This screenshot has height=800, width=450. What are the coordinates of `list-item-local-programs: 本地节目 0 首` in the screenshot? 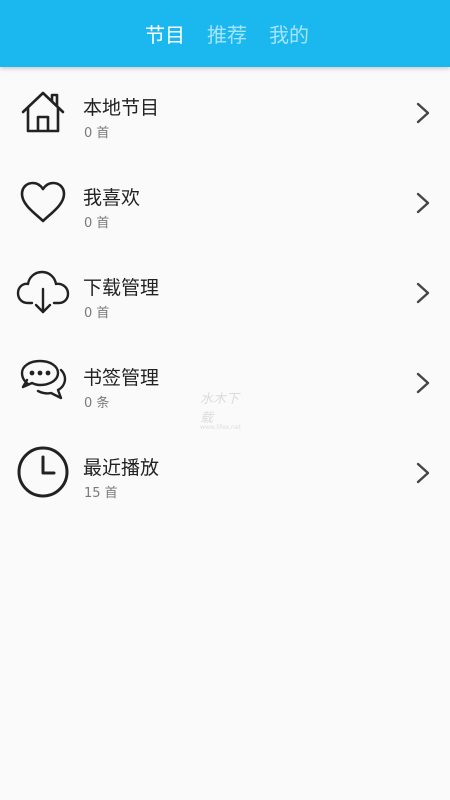 It's located at (225, 112).